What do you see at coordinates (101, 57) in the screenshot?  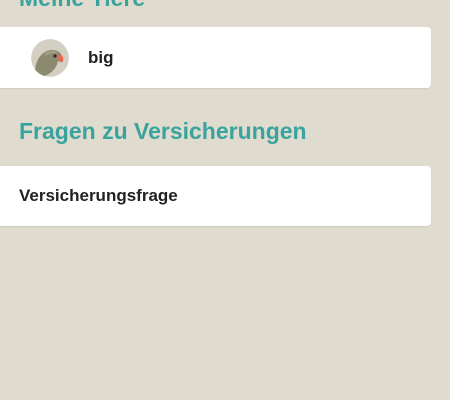 I see `pet-name: big` at bounding box center [101, 57].